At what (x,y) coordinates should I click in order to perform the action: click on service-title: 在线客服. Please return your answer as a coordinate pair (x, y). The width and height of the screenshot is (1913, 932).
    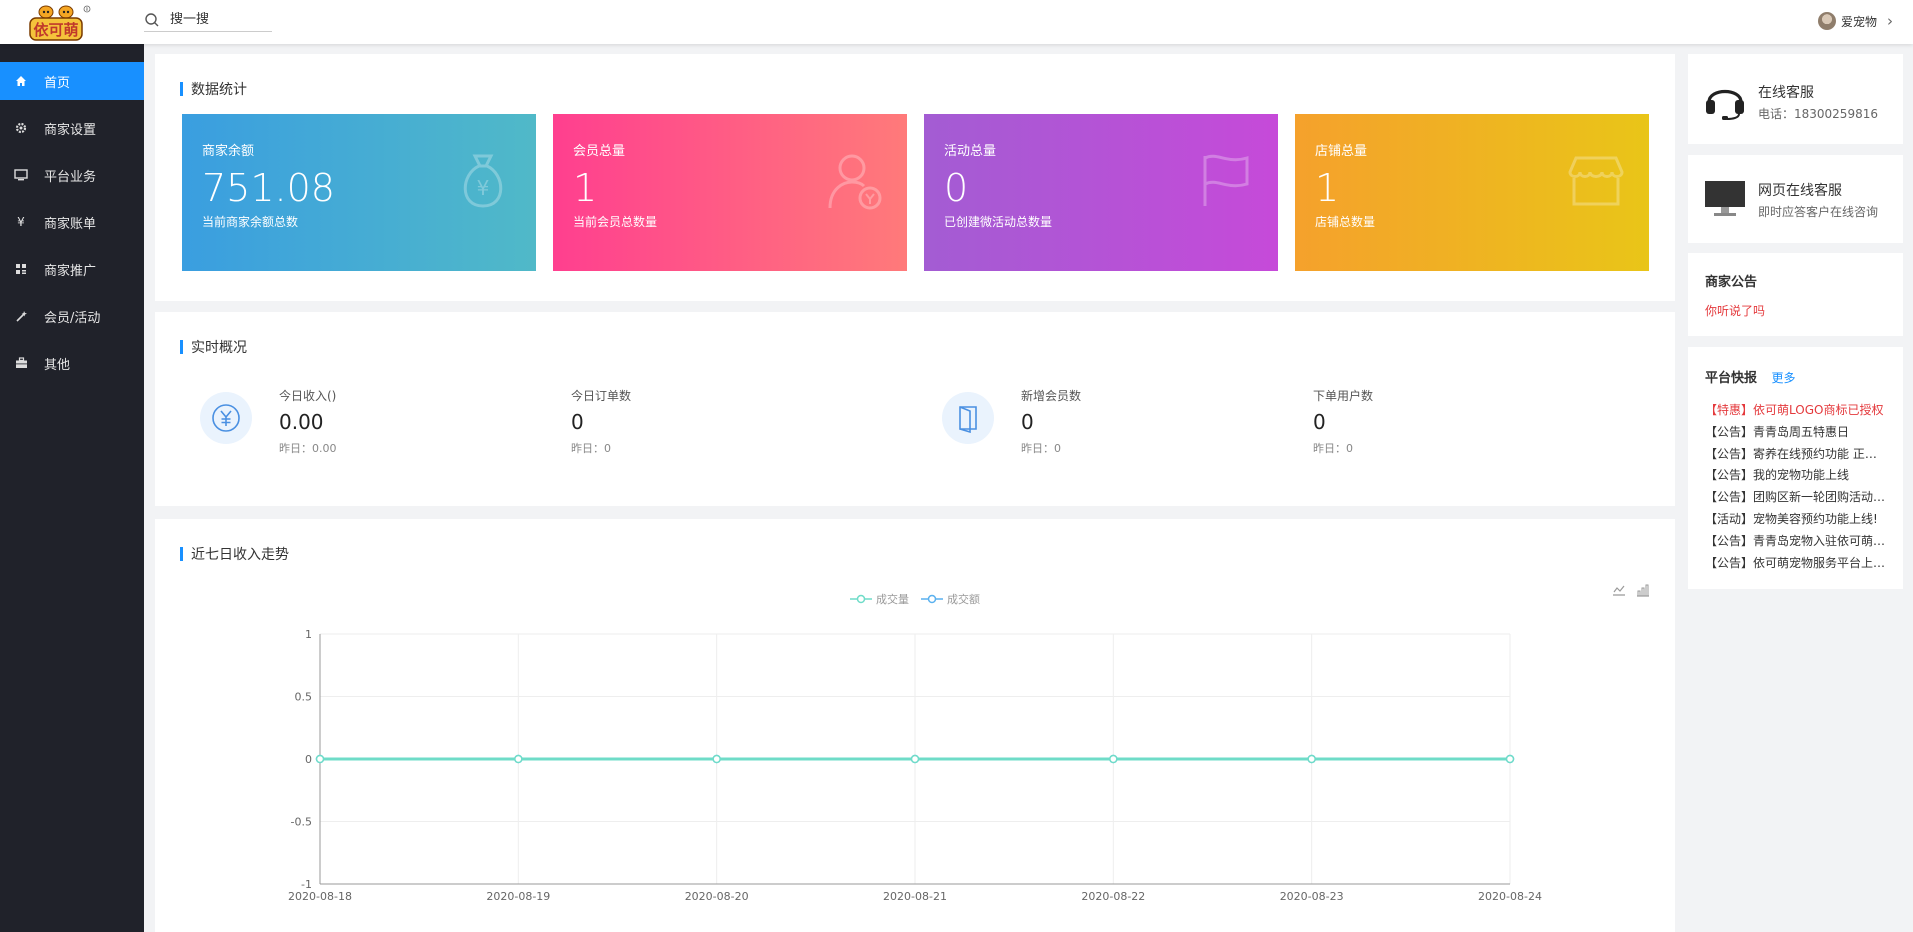
    Looking at the image, I should click on (1786, 93).